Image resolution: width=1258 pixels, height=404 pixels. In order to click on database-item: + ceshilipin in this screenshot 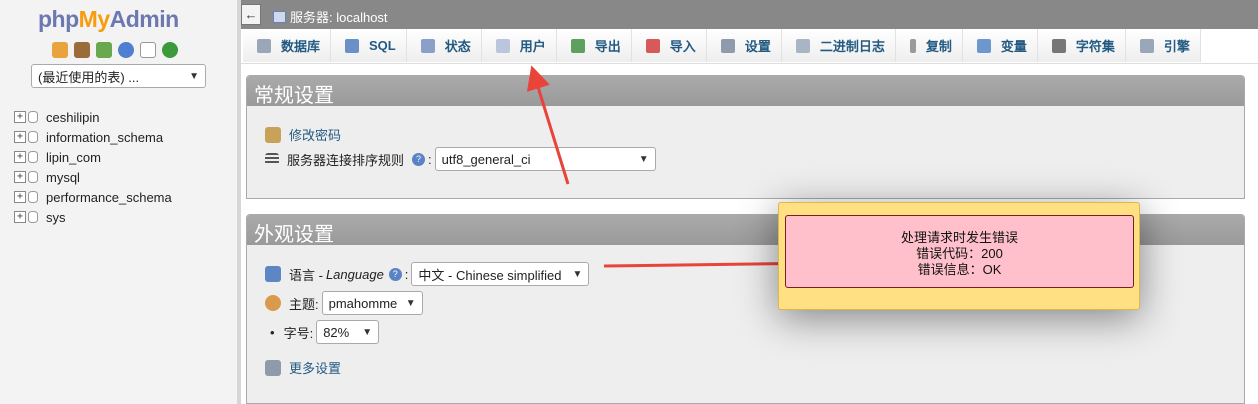, I will do `click(93, 117)`.